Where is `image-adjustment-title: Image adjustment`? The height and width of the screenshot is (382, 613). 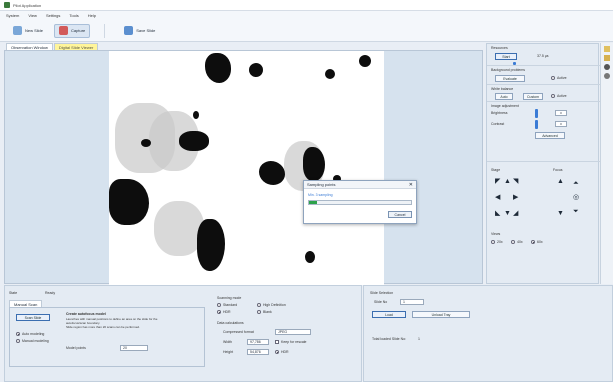 image-adjustment-title: Image adjustment is located at coordinates (505, 106).